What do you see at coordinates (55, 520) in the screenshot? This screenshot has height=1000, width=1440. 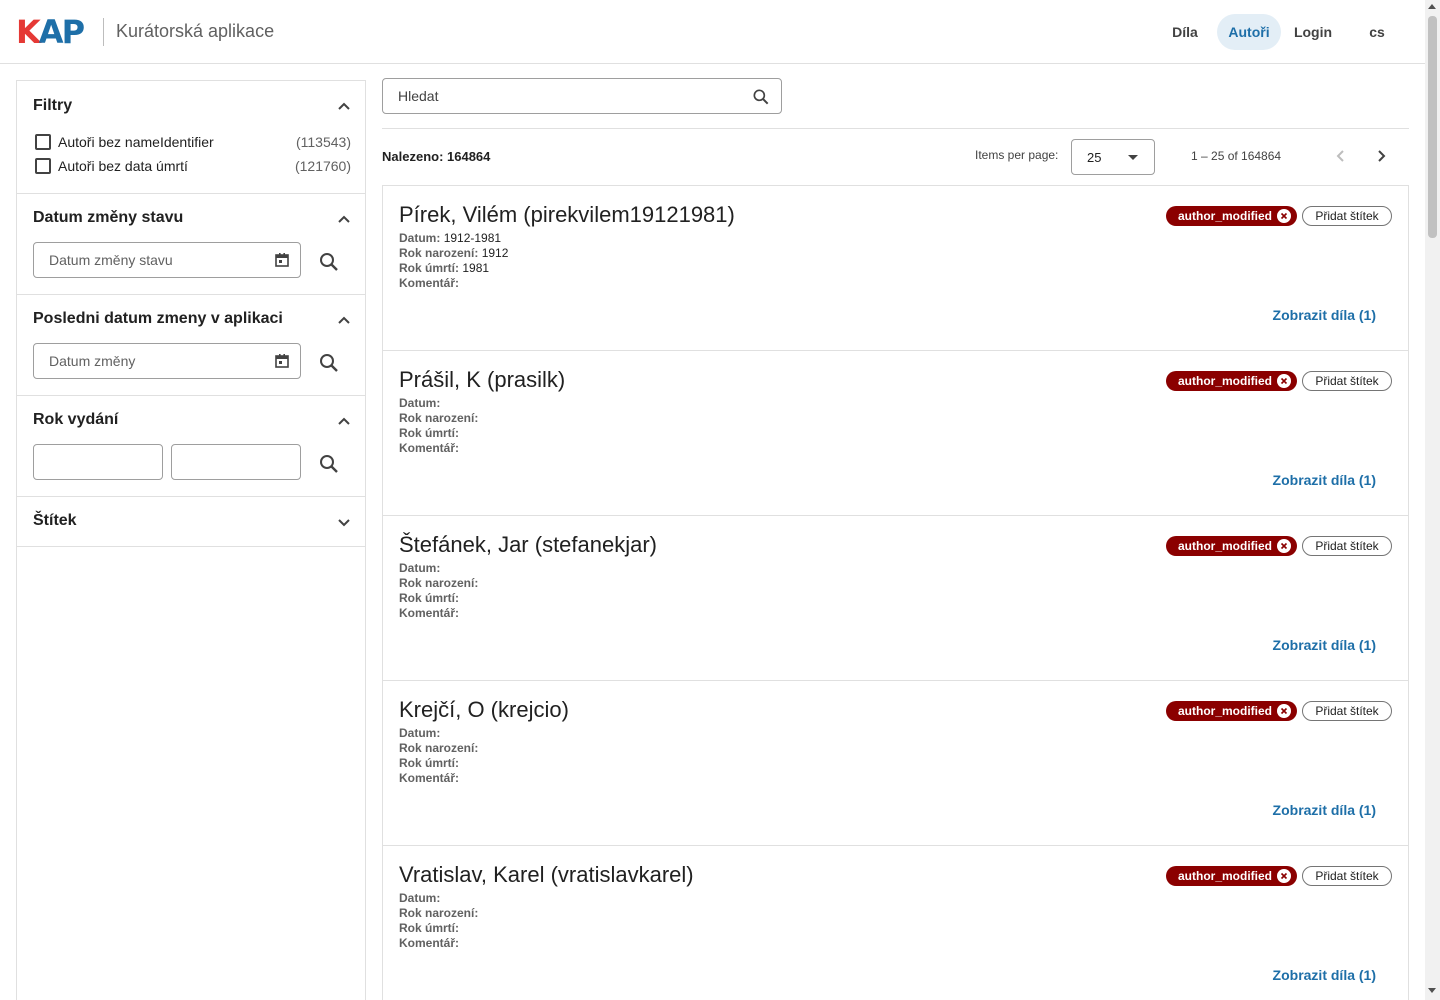 I see `tag-title: Štítek` at bounding box center [55, 520].